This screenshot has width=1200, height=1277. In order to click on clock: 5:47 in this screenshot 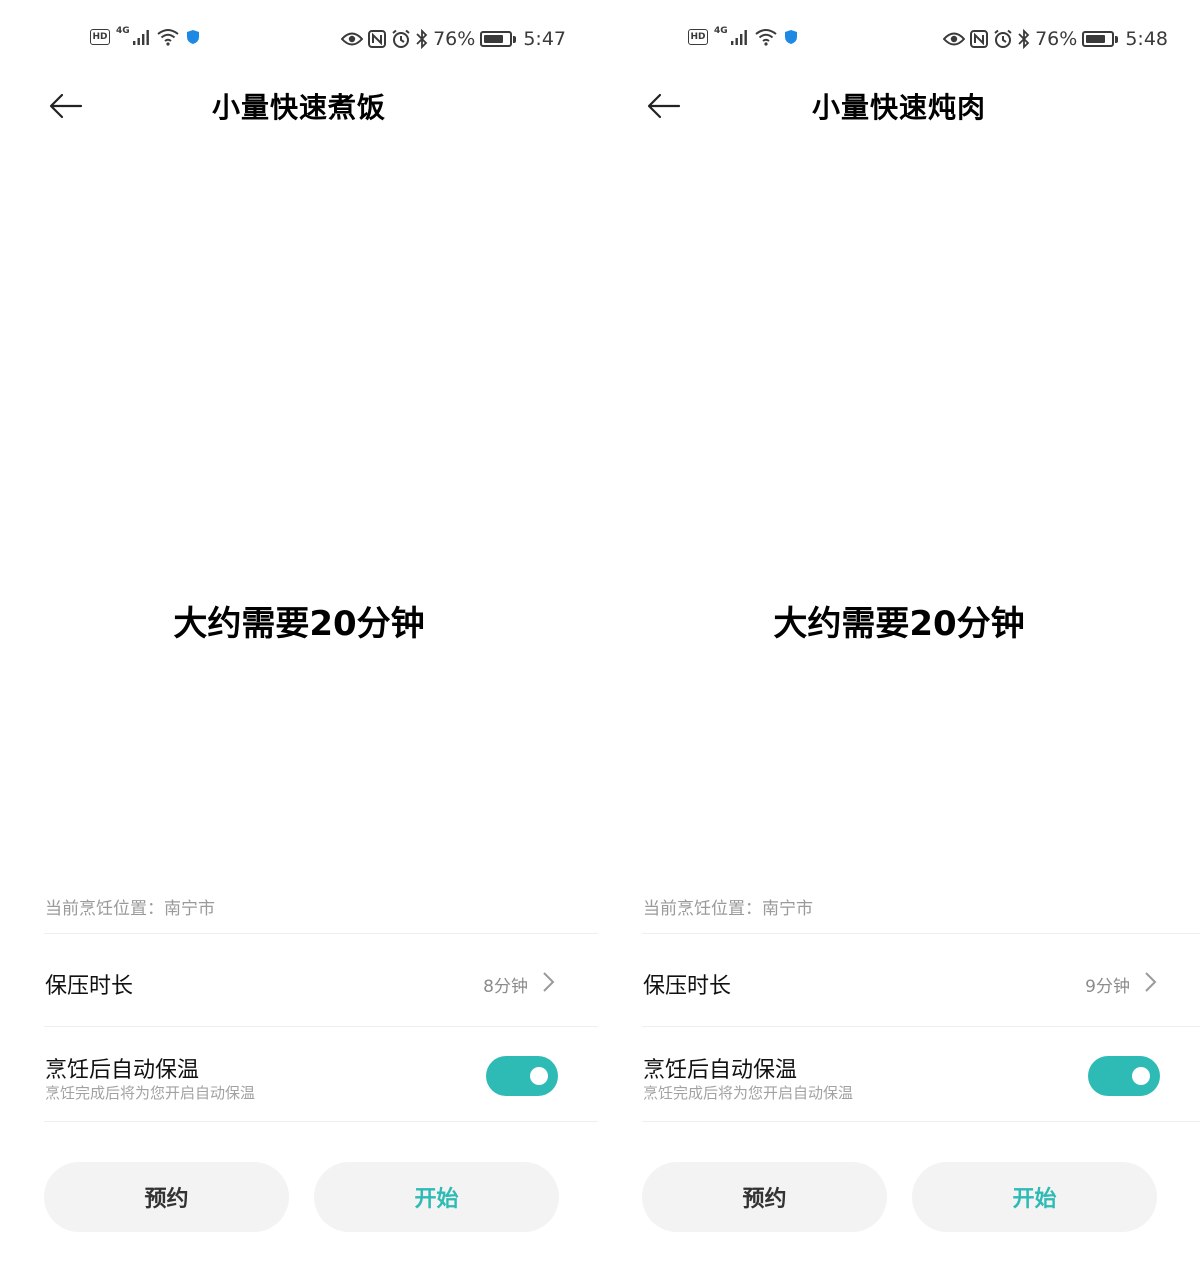, I will do `click(544, 39)`.